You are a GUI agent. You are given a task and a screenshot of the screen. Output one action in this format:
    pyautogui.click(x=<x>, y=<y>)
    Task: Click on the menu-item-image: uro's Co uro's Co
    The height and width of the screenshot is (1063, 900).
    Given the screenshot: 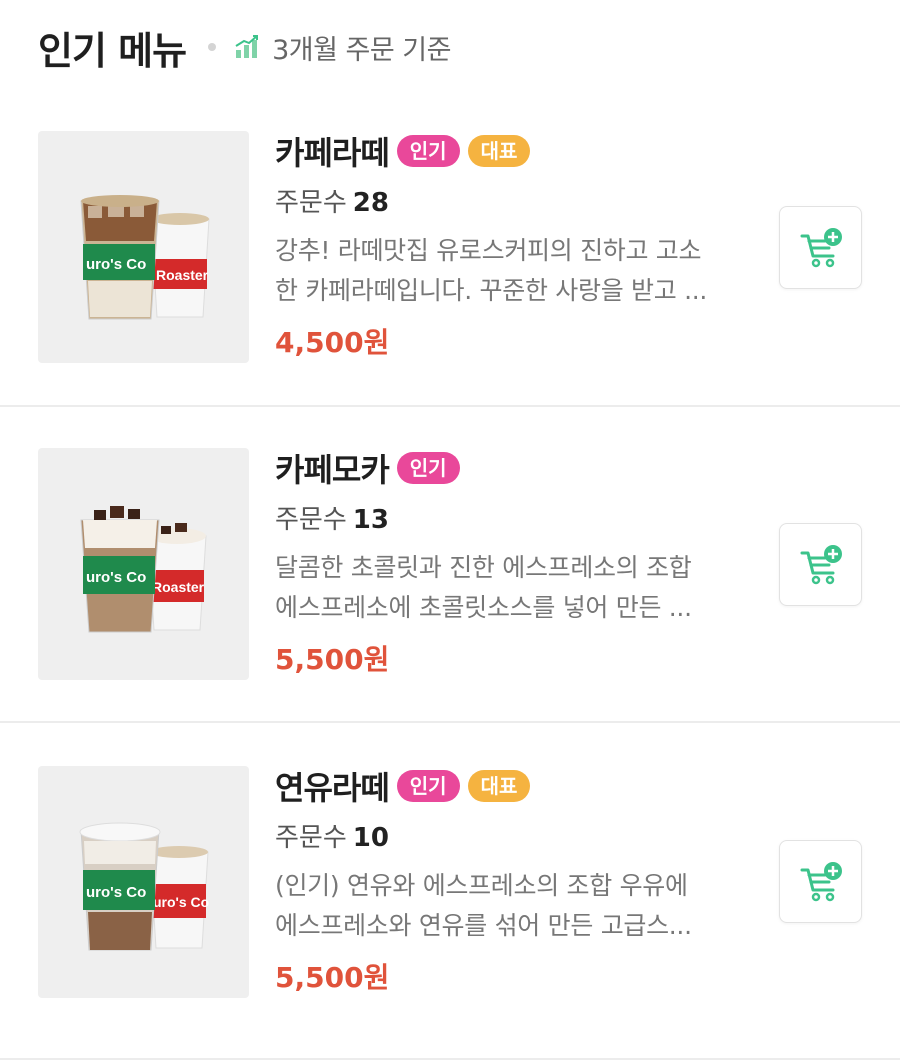 What is the action you would take?
    pyautogui.click(x=143, y=882)
    